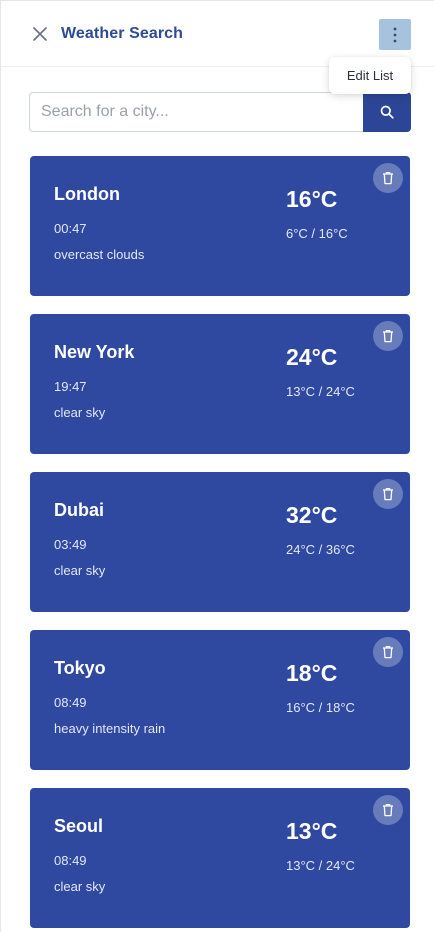 The width and height of the screenshot is (434, 932). I want to click on current-temp: 24°C, so click(312, 357).